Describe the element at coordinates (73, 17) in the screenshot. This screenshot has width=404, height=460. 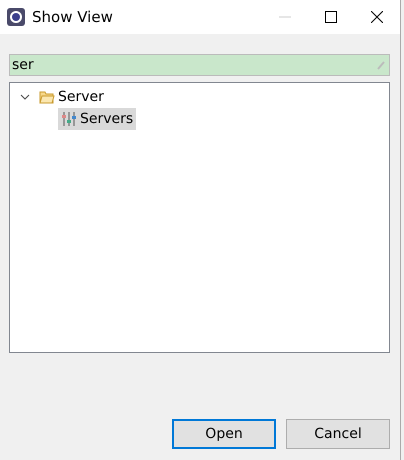
I see `window-title: Show View` at that location.